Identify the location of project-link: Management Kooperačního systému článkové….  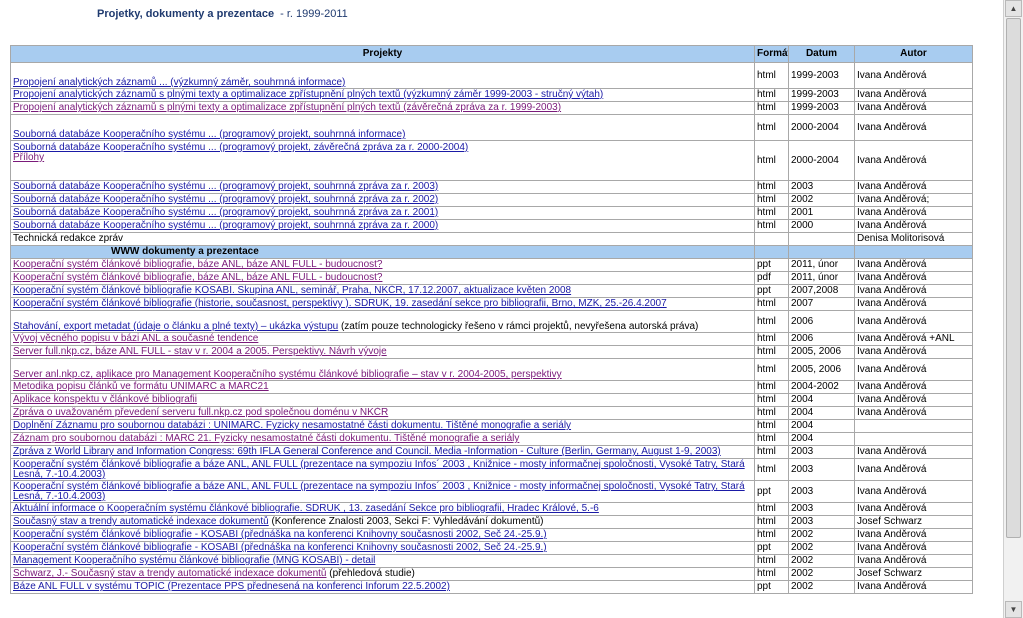
(194, 561).